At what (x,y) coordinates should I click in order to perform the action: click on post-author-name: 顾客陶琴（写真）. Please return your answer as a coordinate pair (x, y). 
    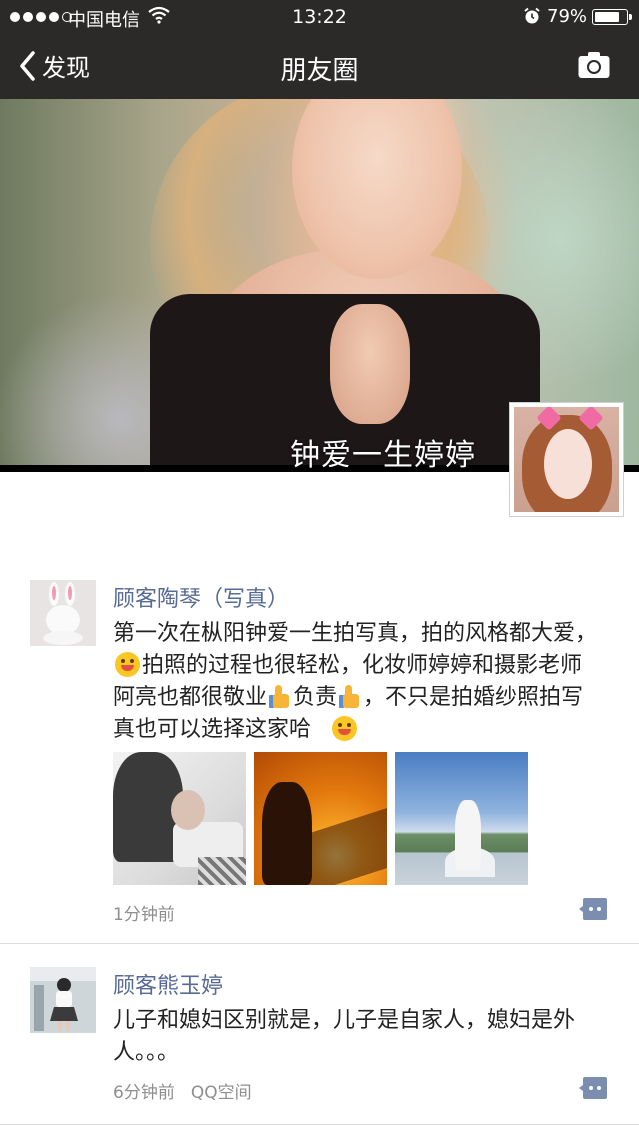
    Looking at the image, I should click on (201, 597).